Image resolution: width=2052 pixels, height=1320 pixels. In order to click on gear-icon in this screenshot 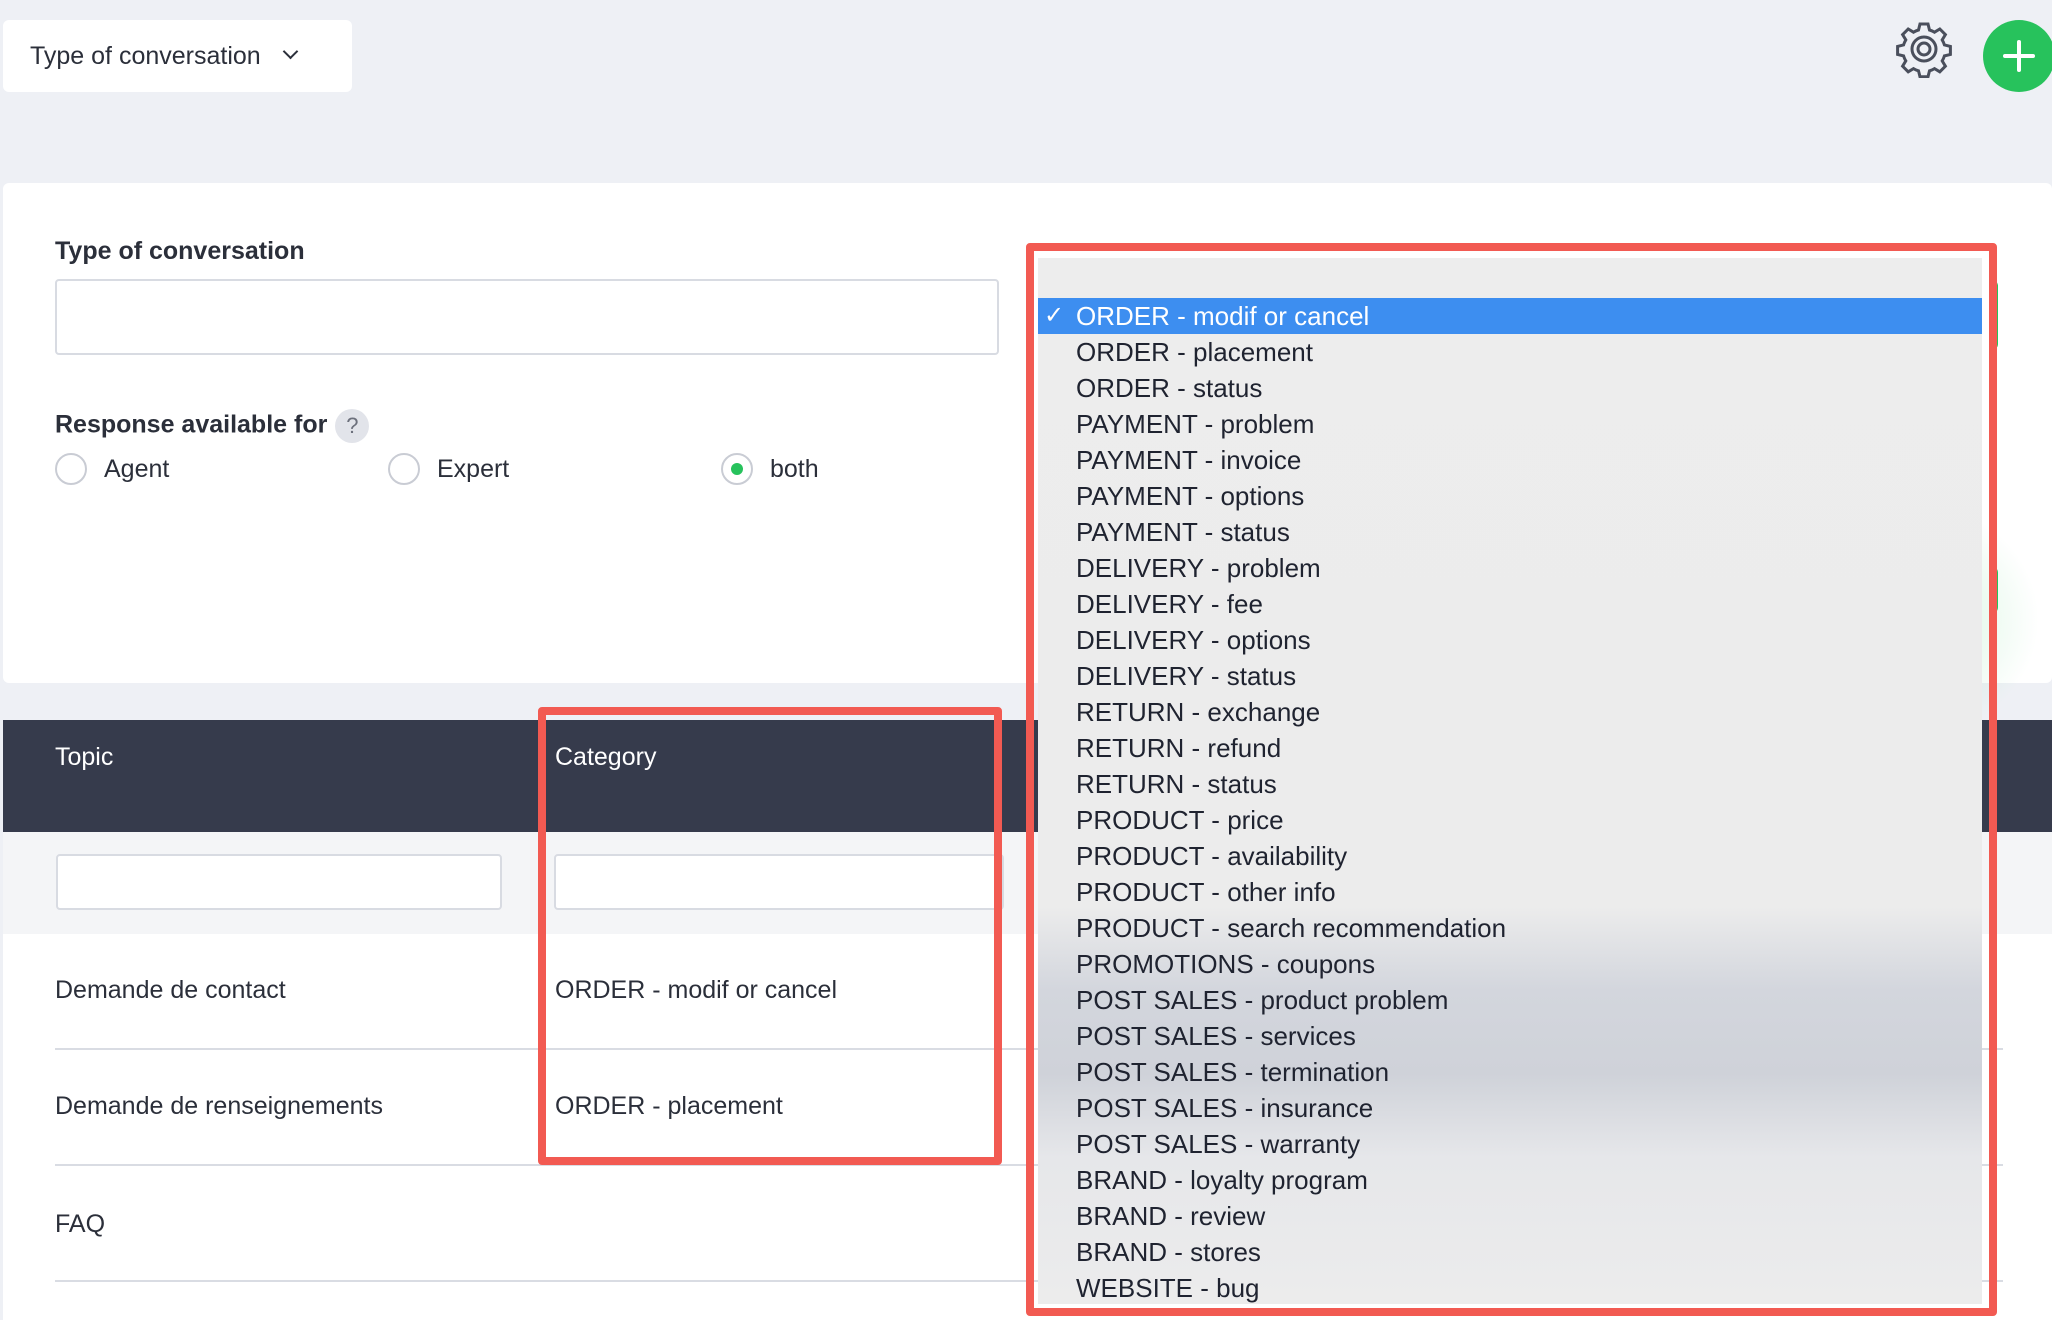, I will do `click(1924, 49)`.